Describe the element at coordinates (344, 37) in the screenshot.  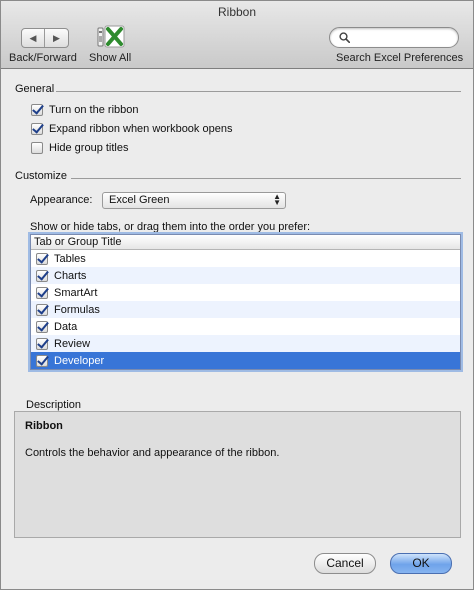
I see `search-icon` at that location.